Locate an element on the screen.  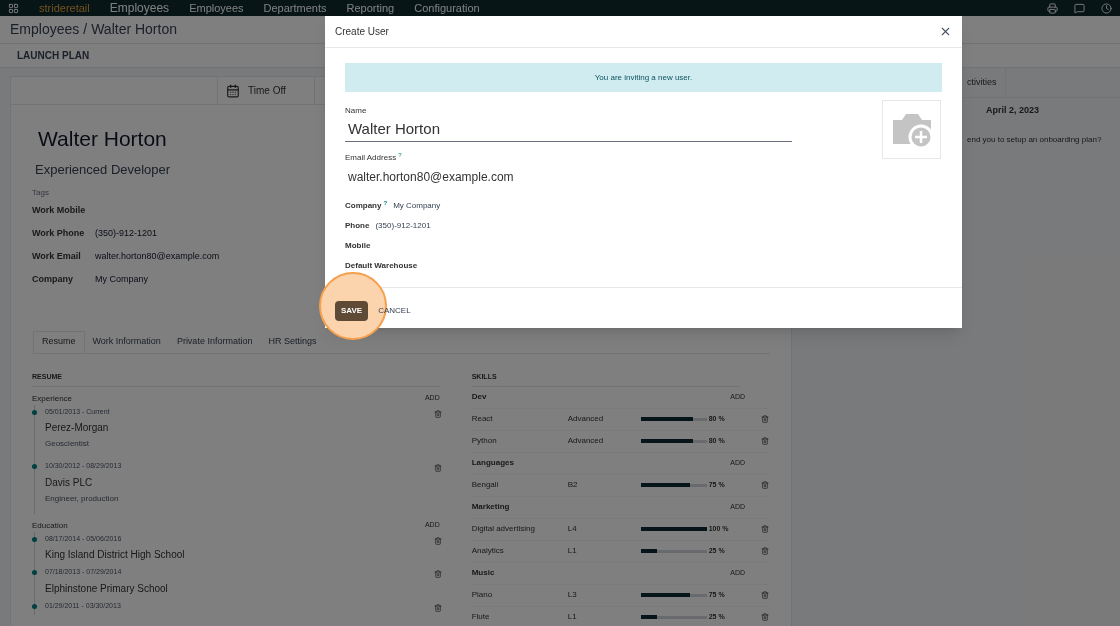
email-input-field: walter.horton80@example.com is located at coordinates (495, 176).